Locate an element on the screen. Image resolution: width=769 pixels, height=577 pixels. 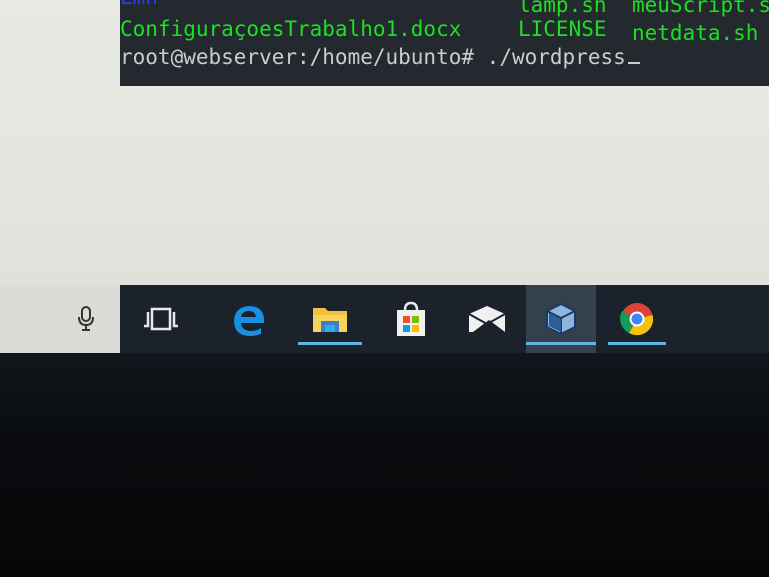
mail-button is located at coordinates (487, 319).